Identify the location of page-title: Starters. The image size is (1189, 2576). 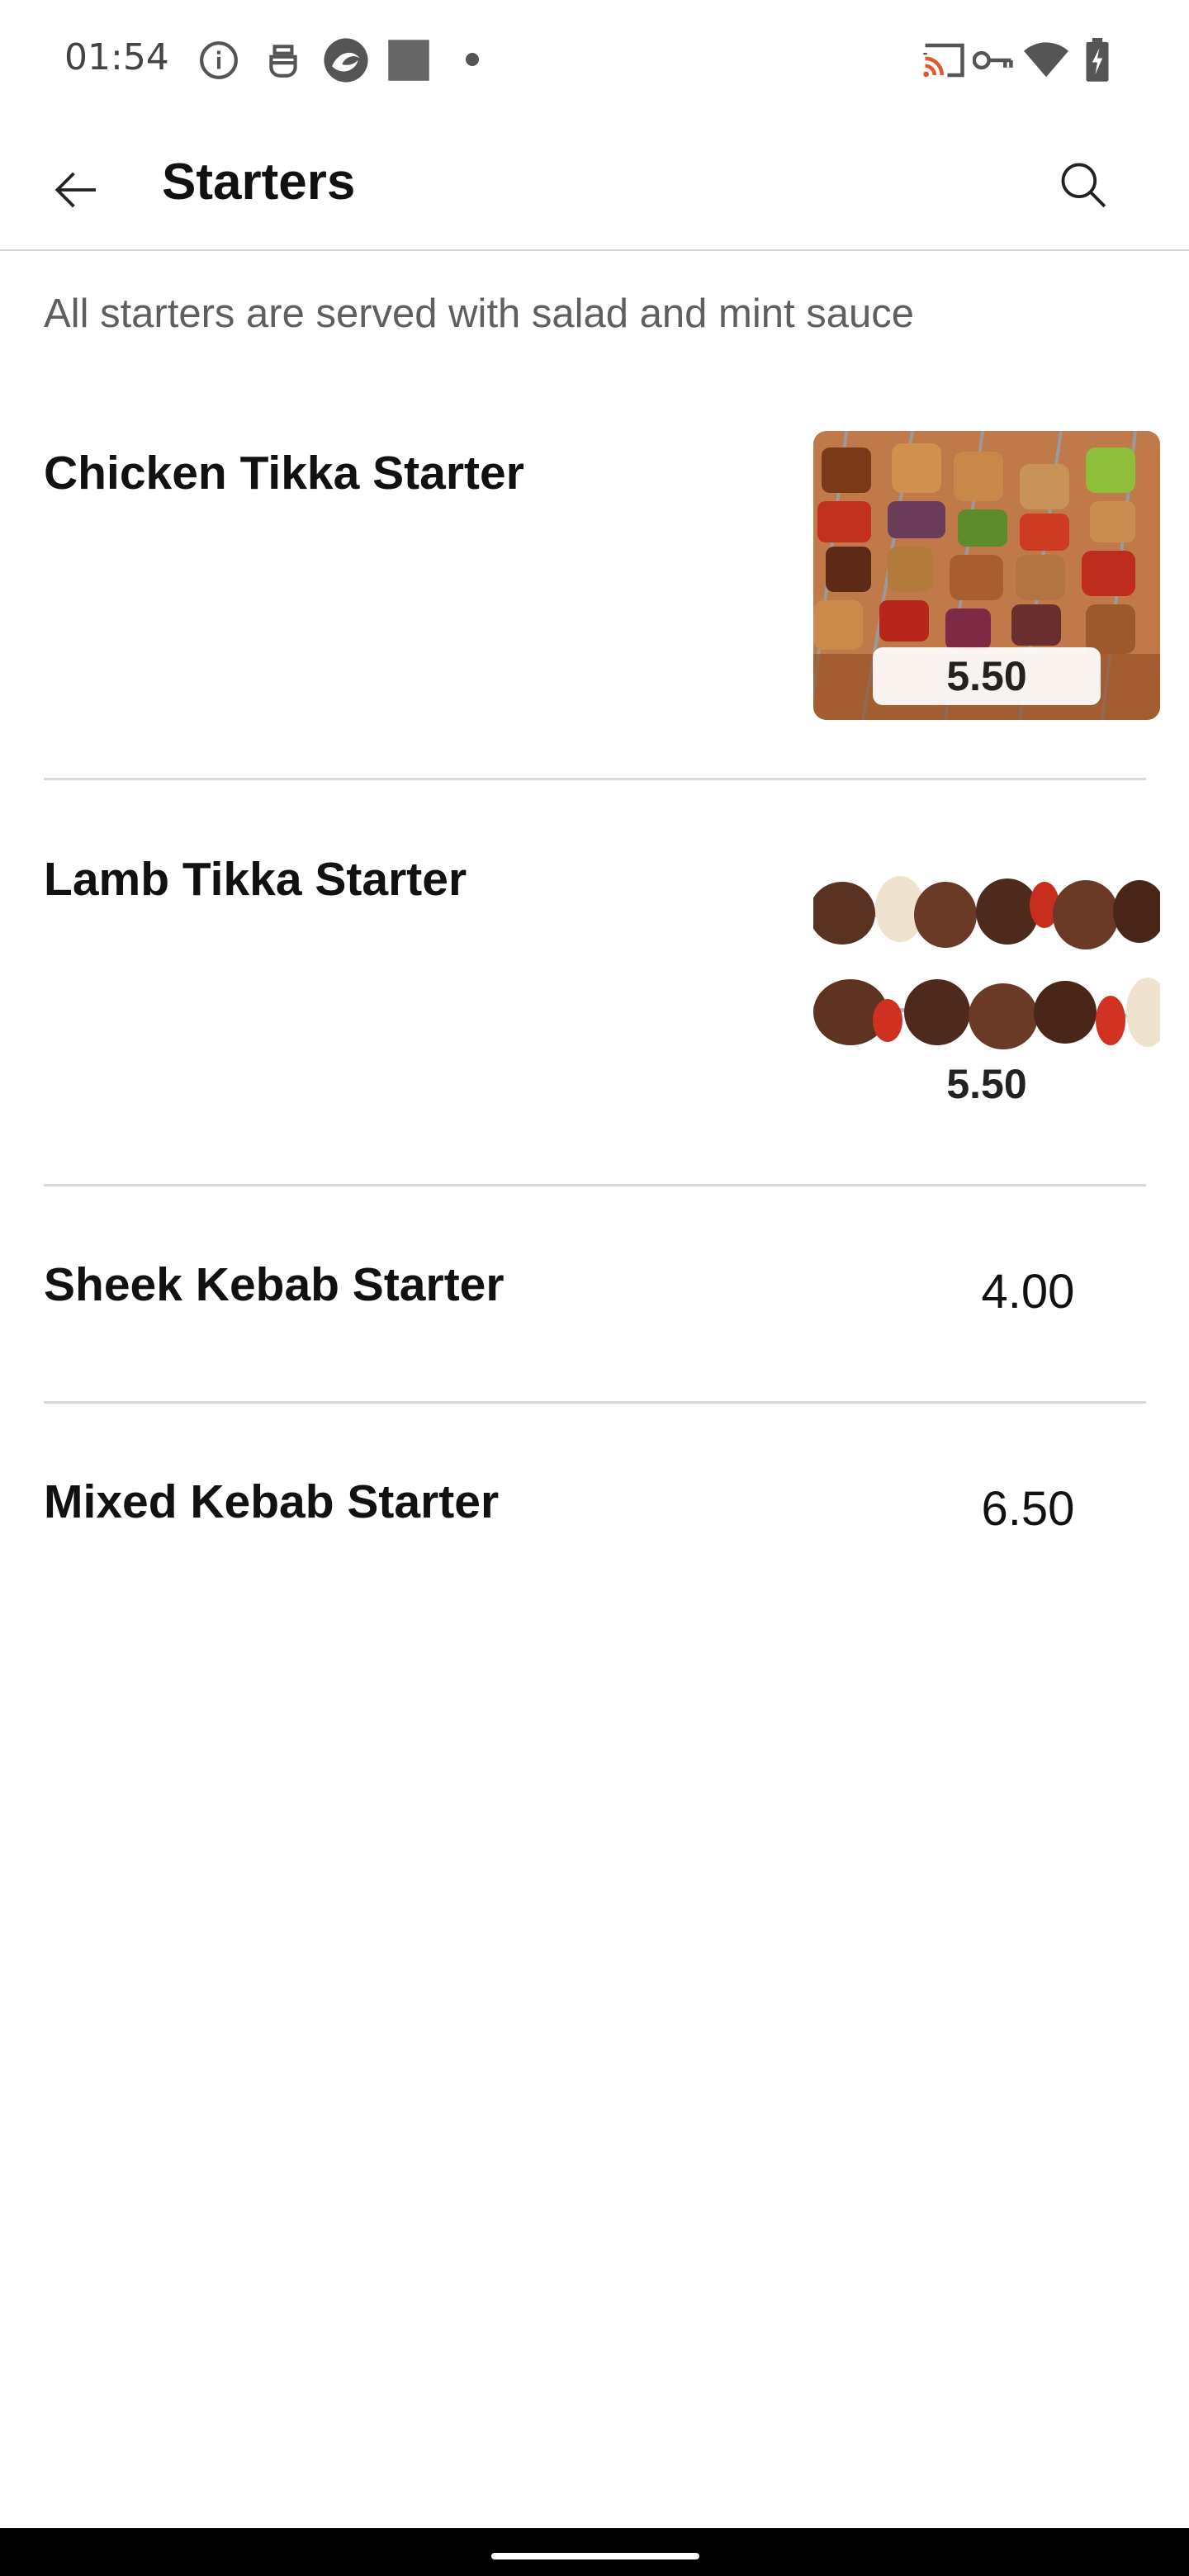
(259, 182).